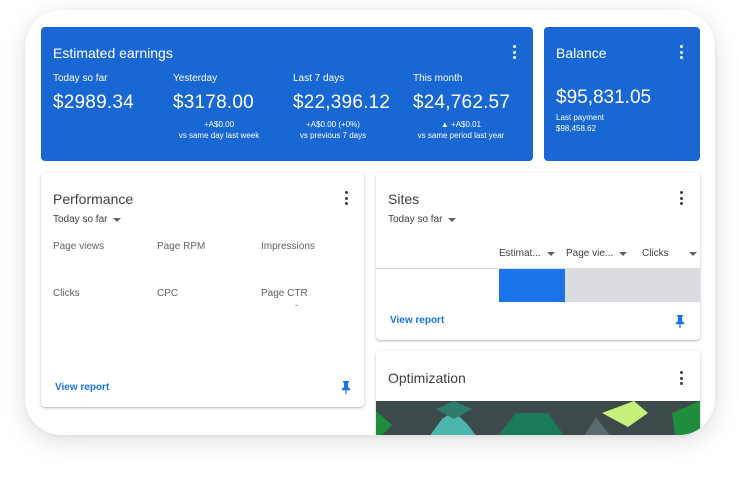  What do you see at coordinates (538, 393) in the screenshot?
I see `optimization-card: Optimization` at bounding box center [538, 393].